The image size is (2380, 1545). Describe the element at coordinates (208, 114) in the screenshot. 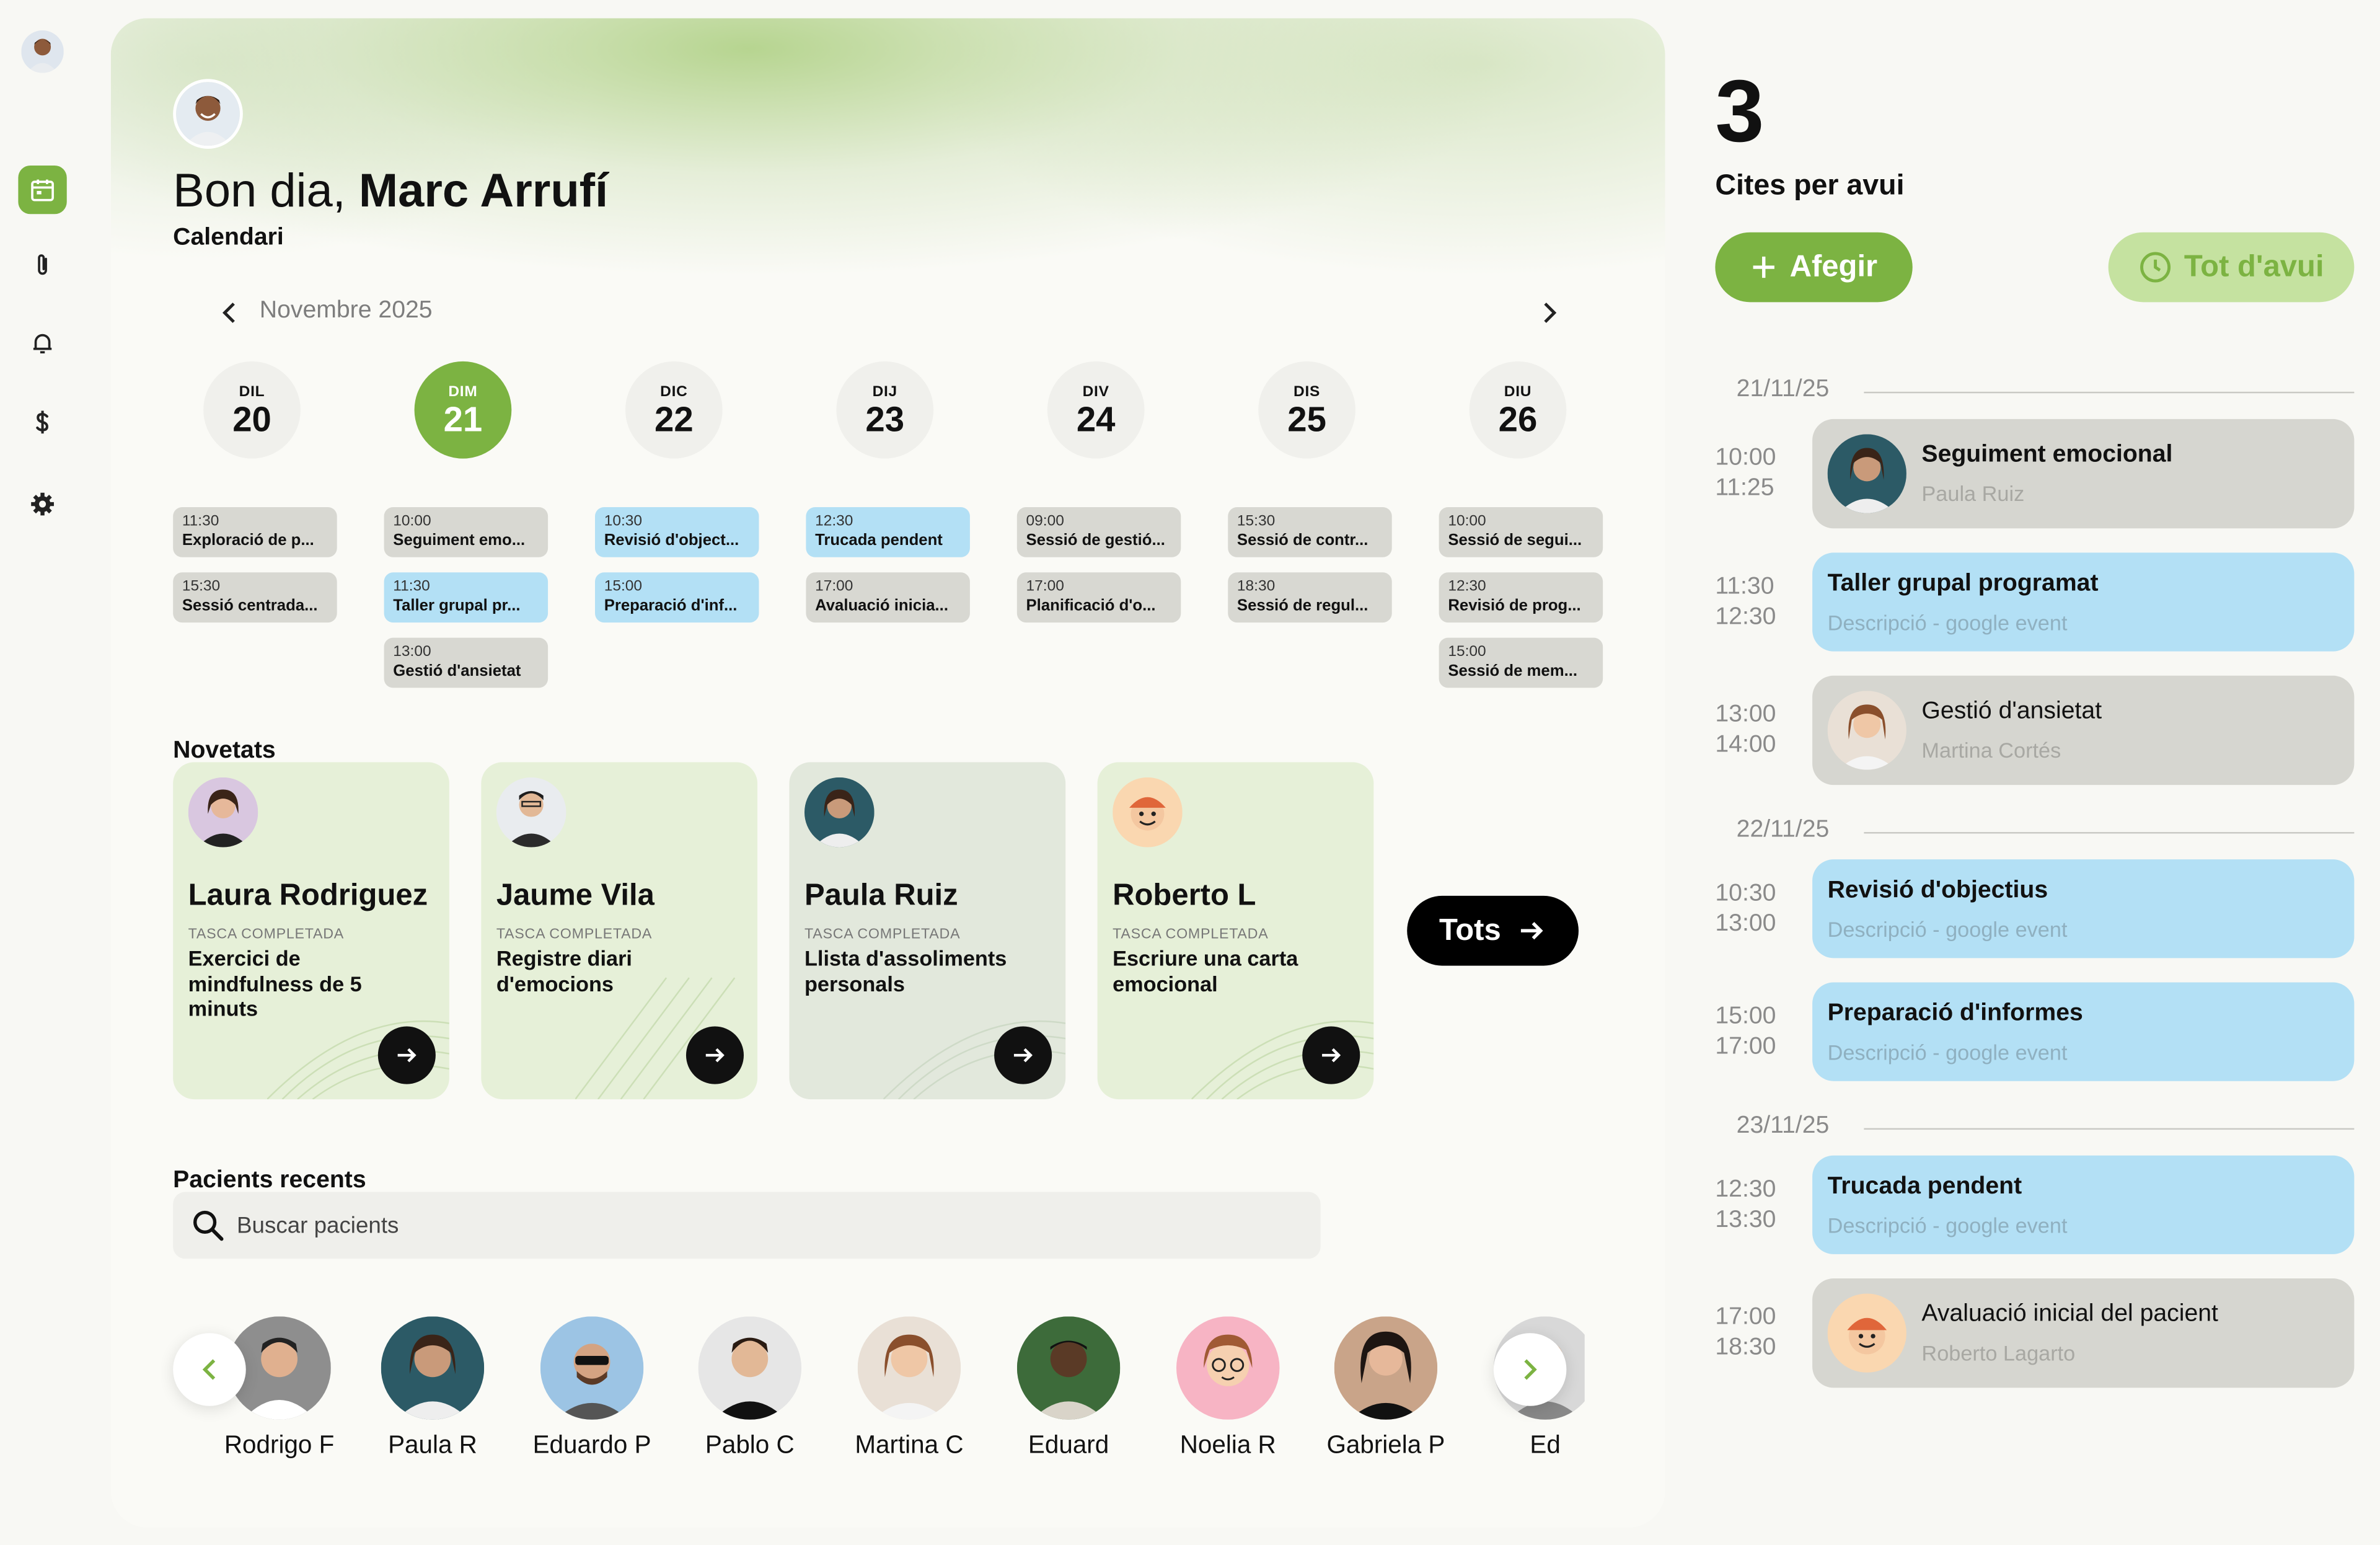

I see `user-avatar` at that location.